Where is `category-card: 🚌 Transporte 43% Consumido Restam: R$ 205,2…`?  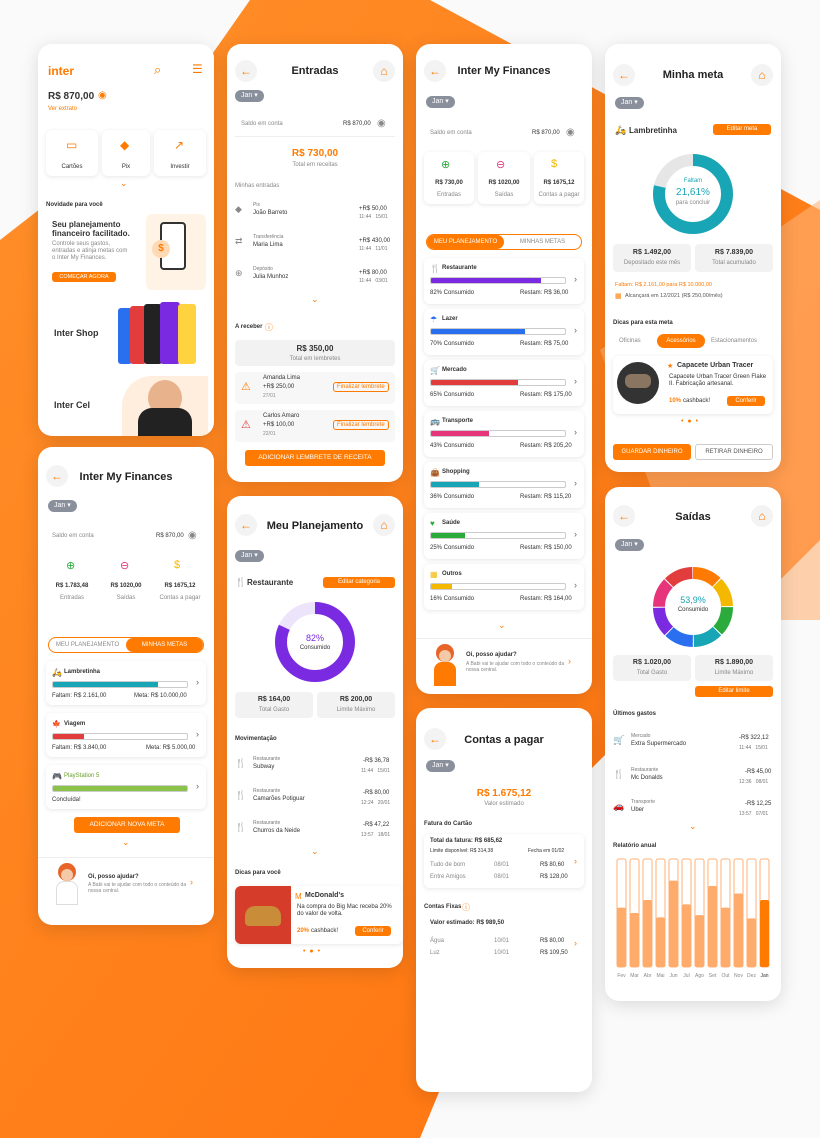 category-card: 🚌 Transporte 43% Consumido Restam: R$ 205,2… is located at coordinates (504, 434).